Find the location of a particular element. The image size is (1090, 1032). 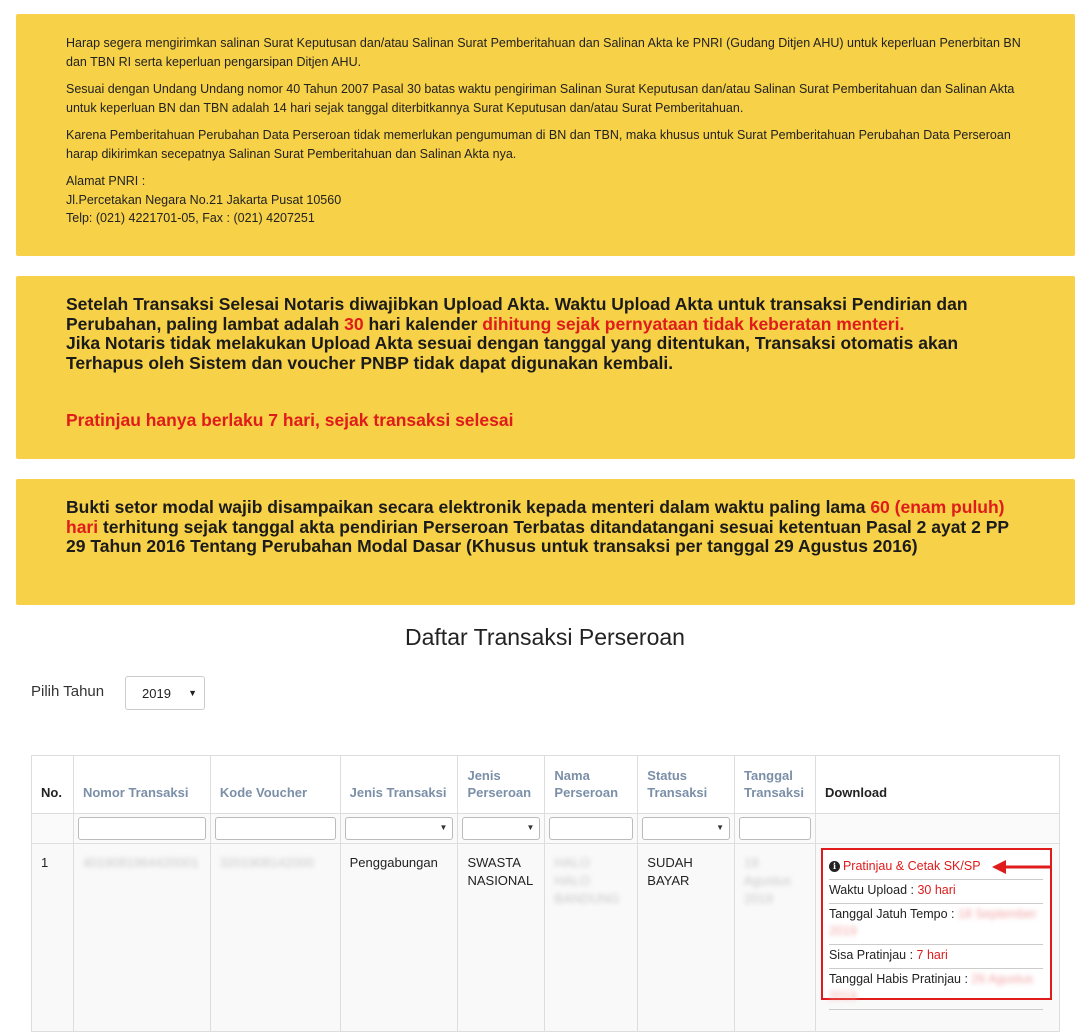

header-download: Download is located at coordinates (937, 784).